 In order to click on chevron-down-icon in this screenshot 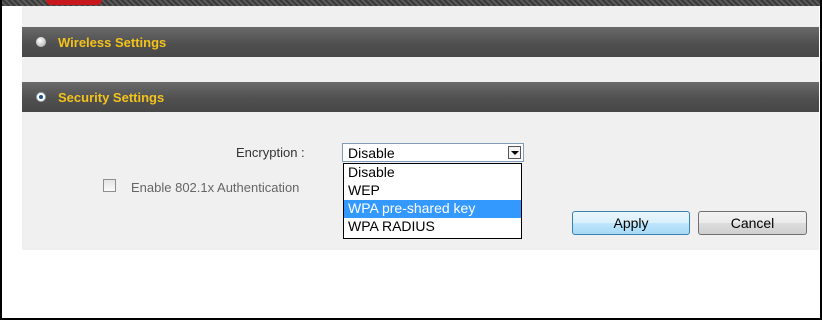, I will do `click(514, 152)`.